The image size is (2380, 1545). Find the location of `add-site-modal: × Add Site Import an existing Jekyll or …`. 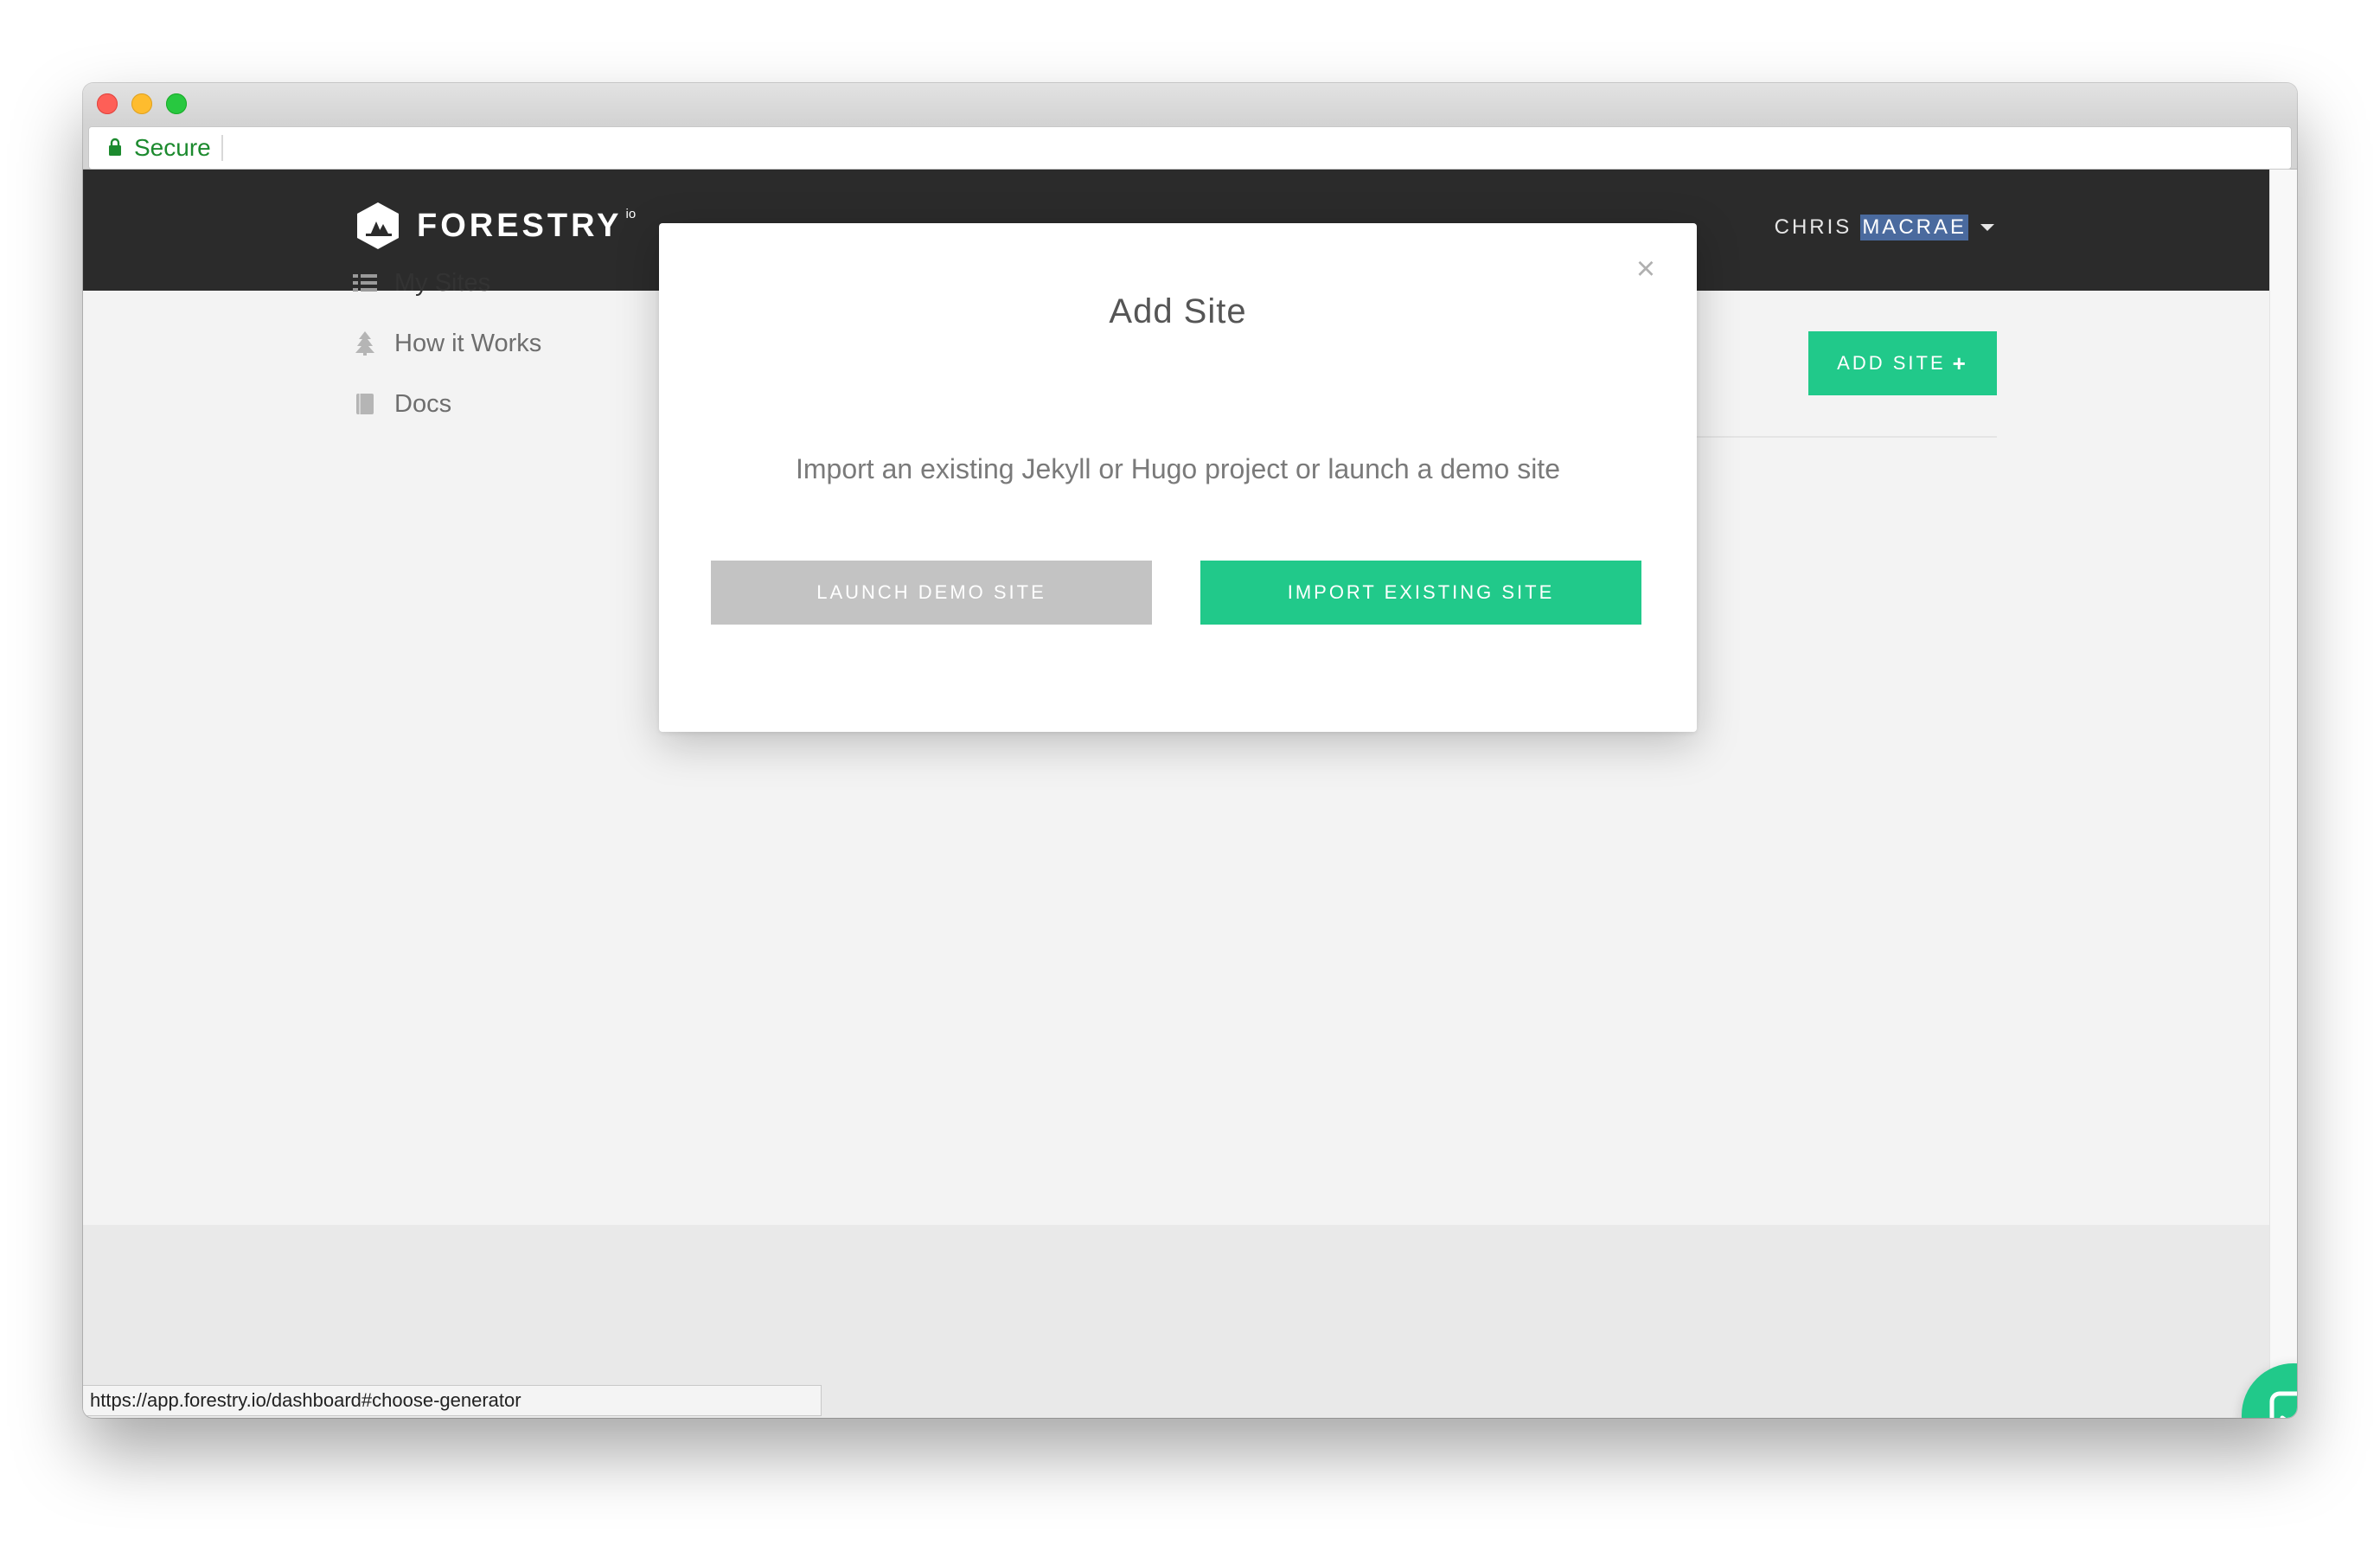

add-site-modal: × Add Site Import an existing Jekyll or … is located at coordinates (1178, 477).